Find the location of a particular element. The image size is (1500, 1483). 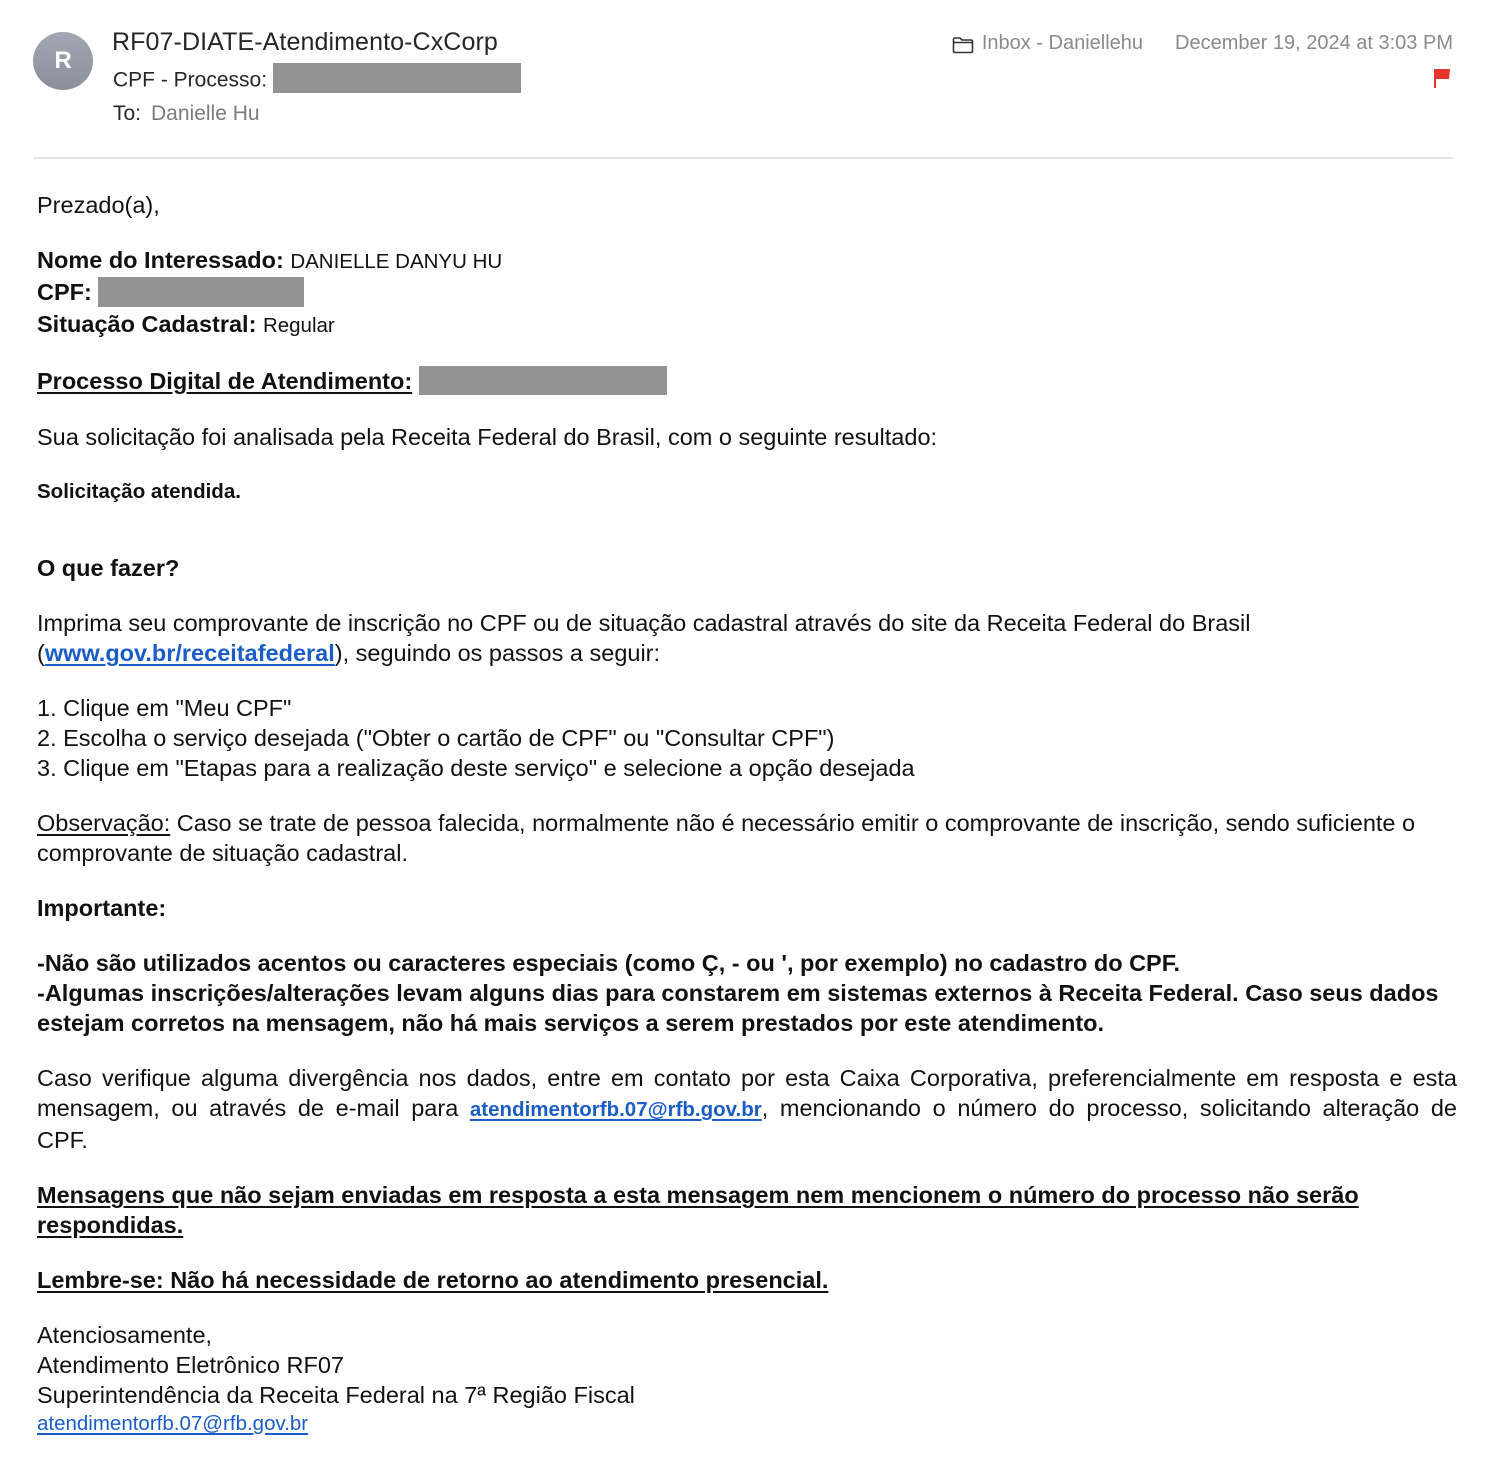

avatar-initial: R is located at coordinates (63, 60).